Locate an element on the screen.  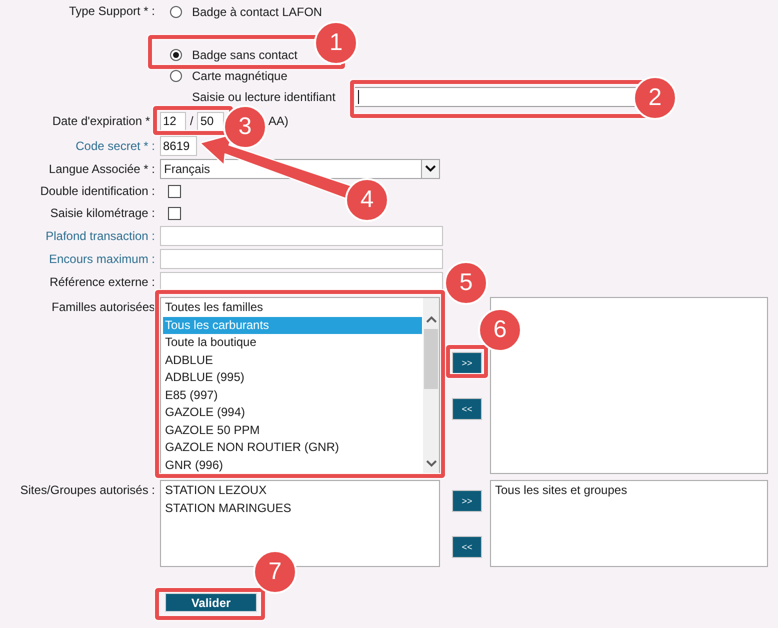
step-number: 3 is located at coordinates (245, 127).